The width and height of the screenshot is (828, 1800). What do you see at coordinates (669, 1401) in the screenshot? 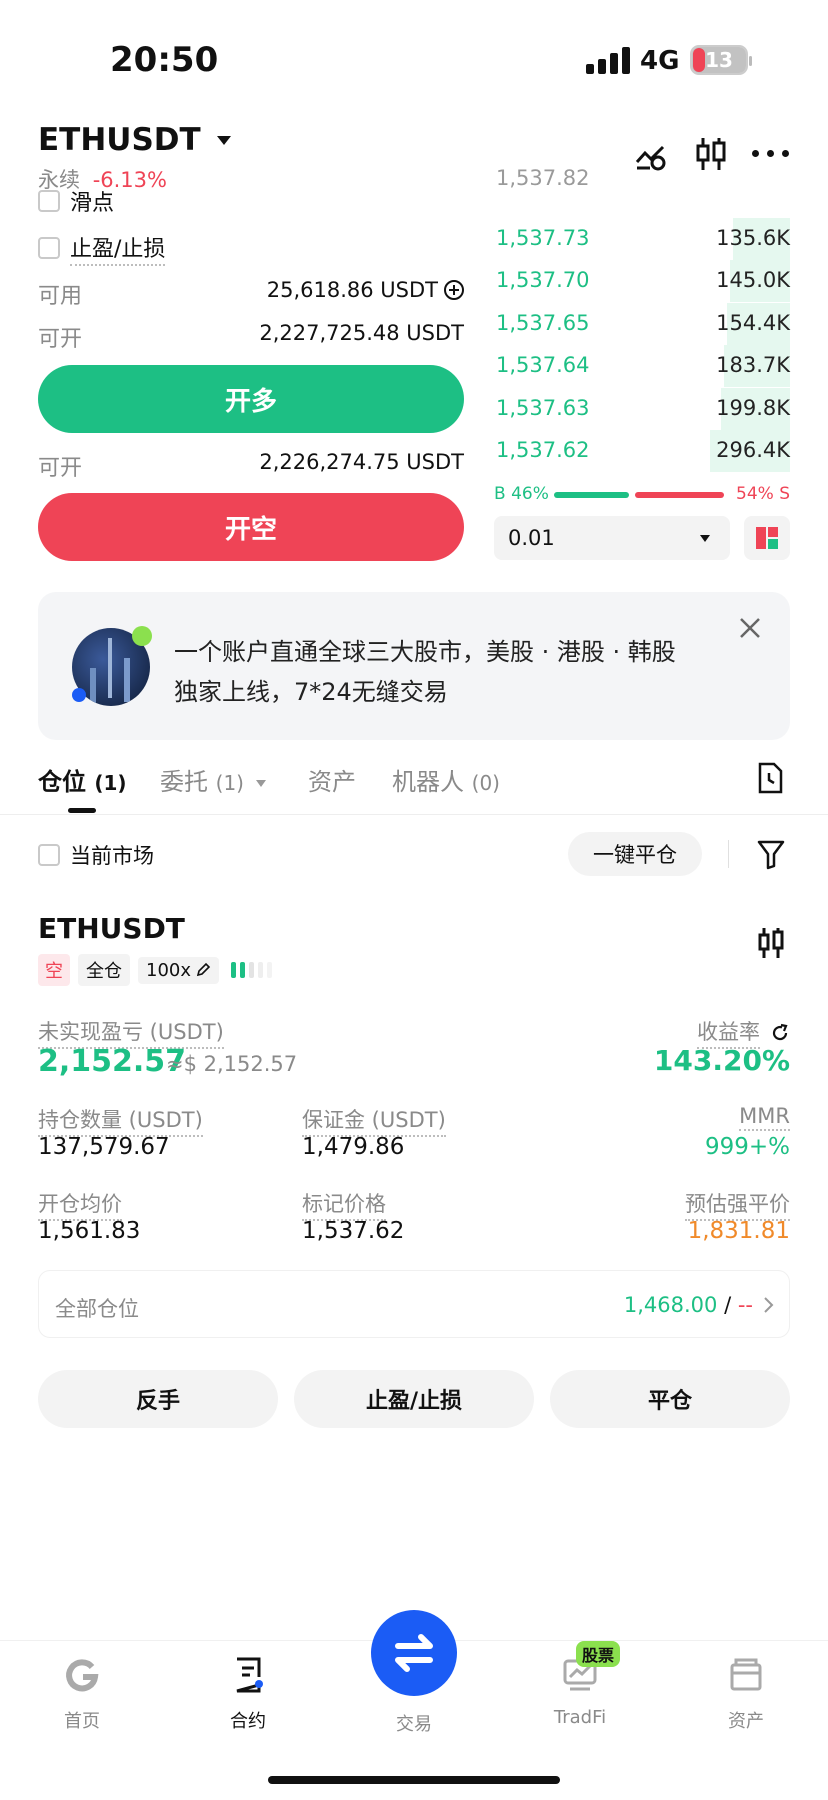
I see `close-position-label: 平仓` at bounding box center [669, 1401].